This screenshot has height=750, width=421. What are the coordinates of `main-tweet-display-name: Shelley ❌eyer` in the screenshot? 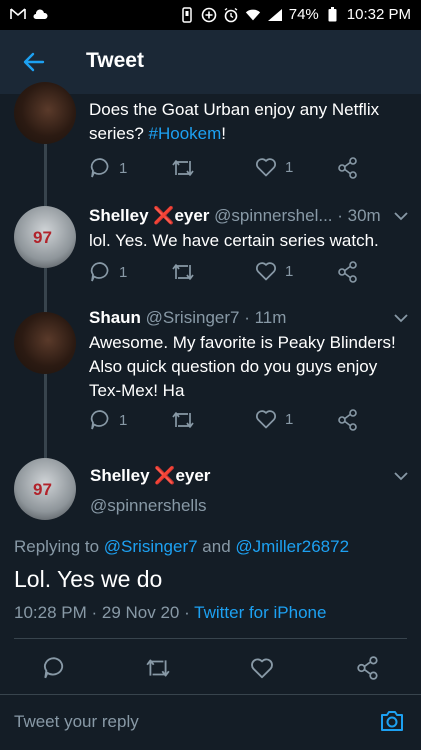 It's located at (150, 476).